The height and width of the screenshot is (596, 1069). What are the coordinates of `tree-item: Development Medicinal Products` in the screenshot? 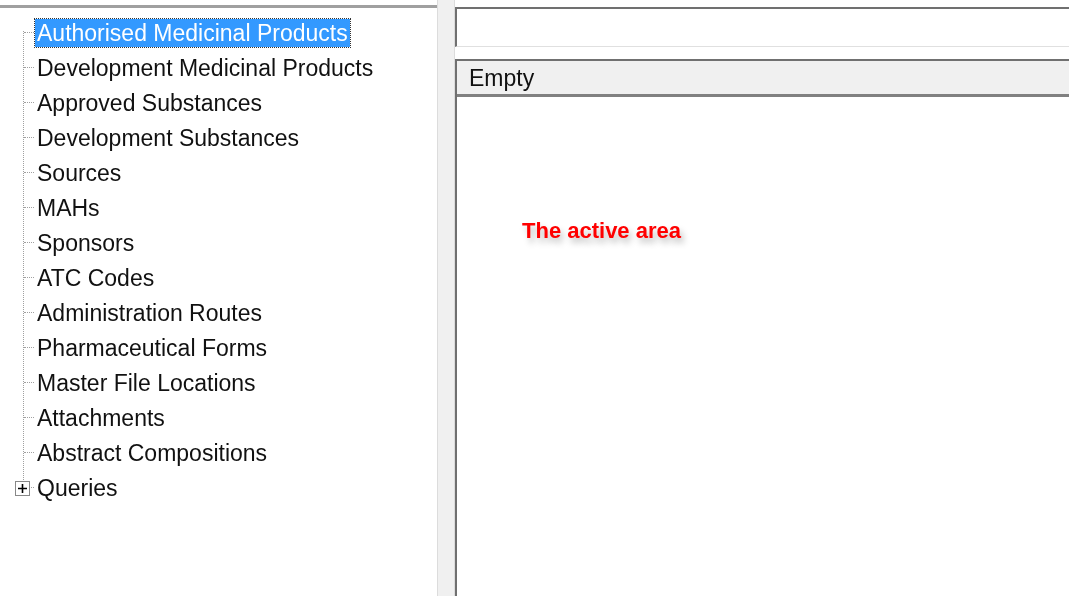 It's located at (205, 67).